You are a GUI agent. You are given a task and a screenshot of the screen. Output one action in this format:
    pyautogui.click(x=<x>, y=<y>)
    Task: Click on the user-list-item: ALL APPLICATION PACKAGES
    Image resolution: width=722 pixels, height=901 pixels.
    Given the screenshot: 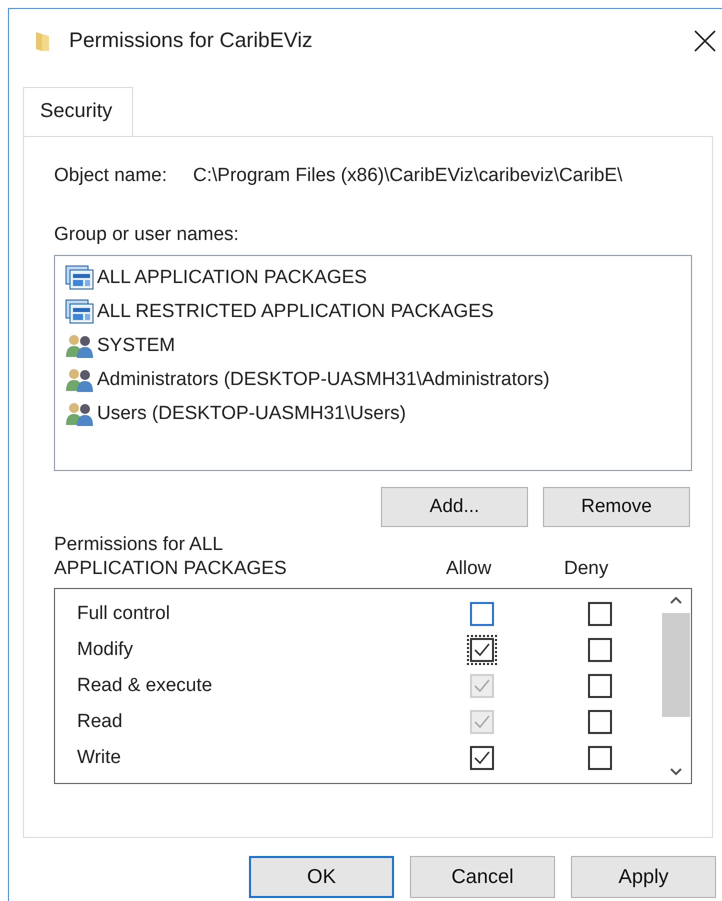 What is the action you would take?
    pyautogui.click(x=378, y=278)
    